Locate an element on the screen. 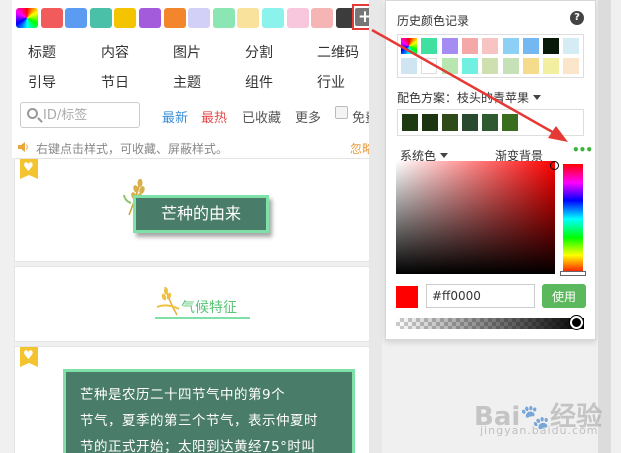 This screenshot has width=621, height=453. help-icon: ? is located at coordinates (577, 18).